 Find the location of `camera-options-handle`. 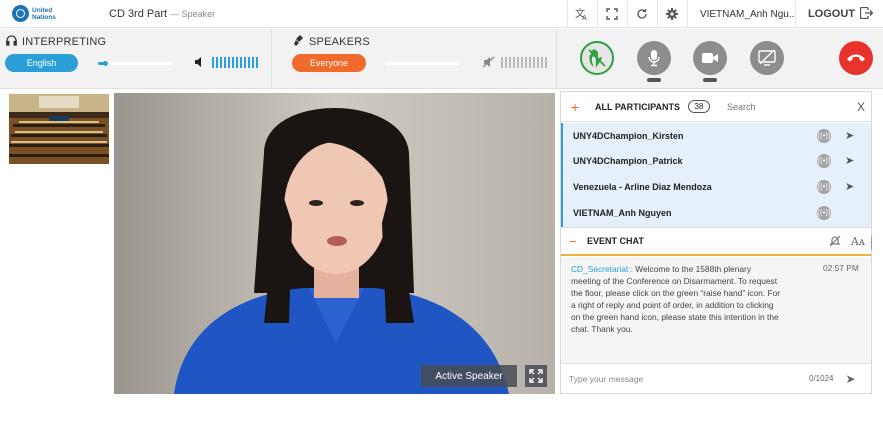

camera-options-handle is located at coordinates (710, 80).